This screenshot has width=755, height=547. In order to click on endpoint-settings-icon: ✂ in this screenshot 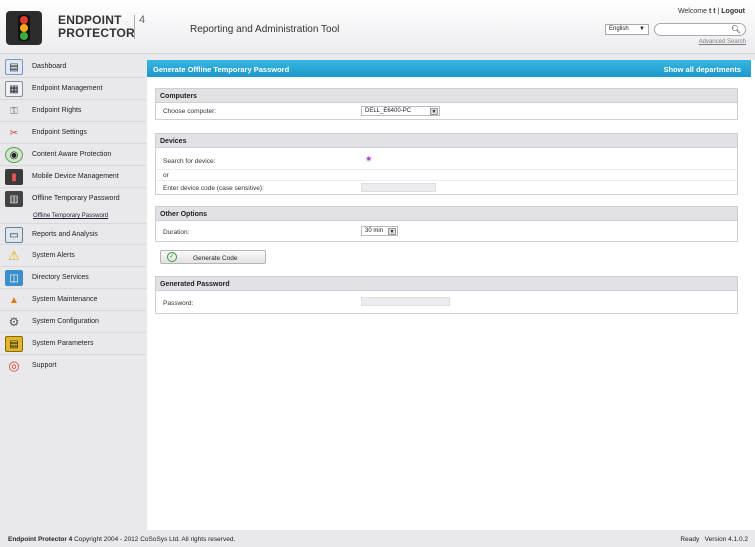, I will do `click(14, 133)`.